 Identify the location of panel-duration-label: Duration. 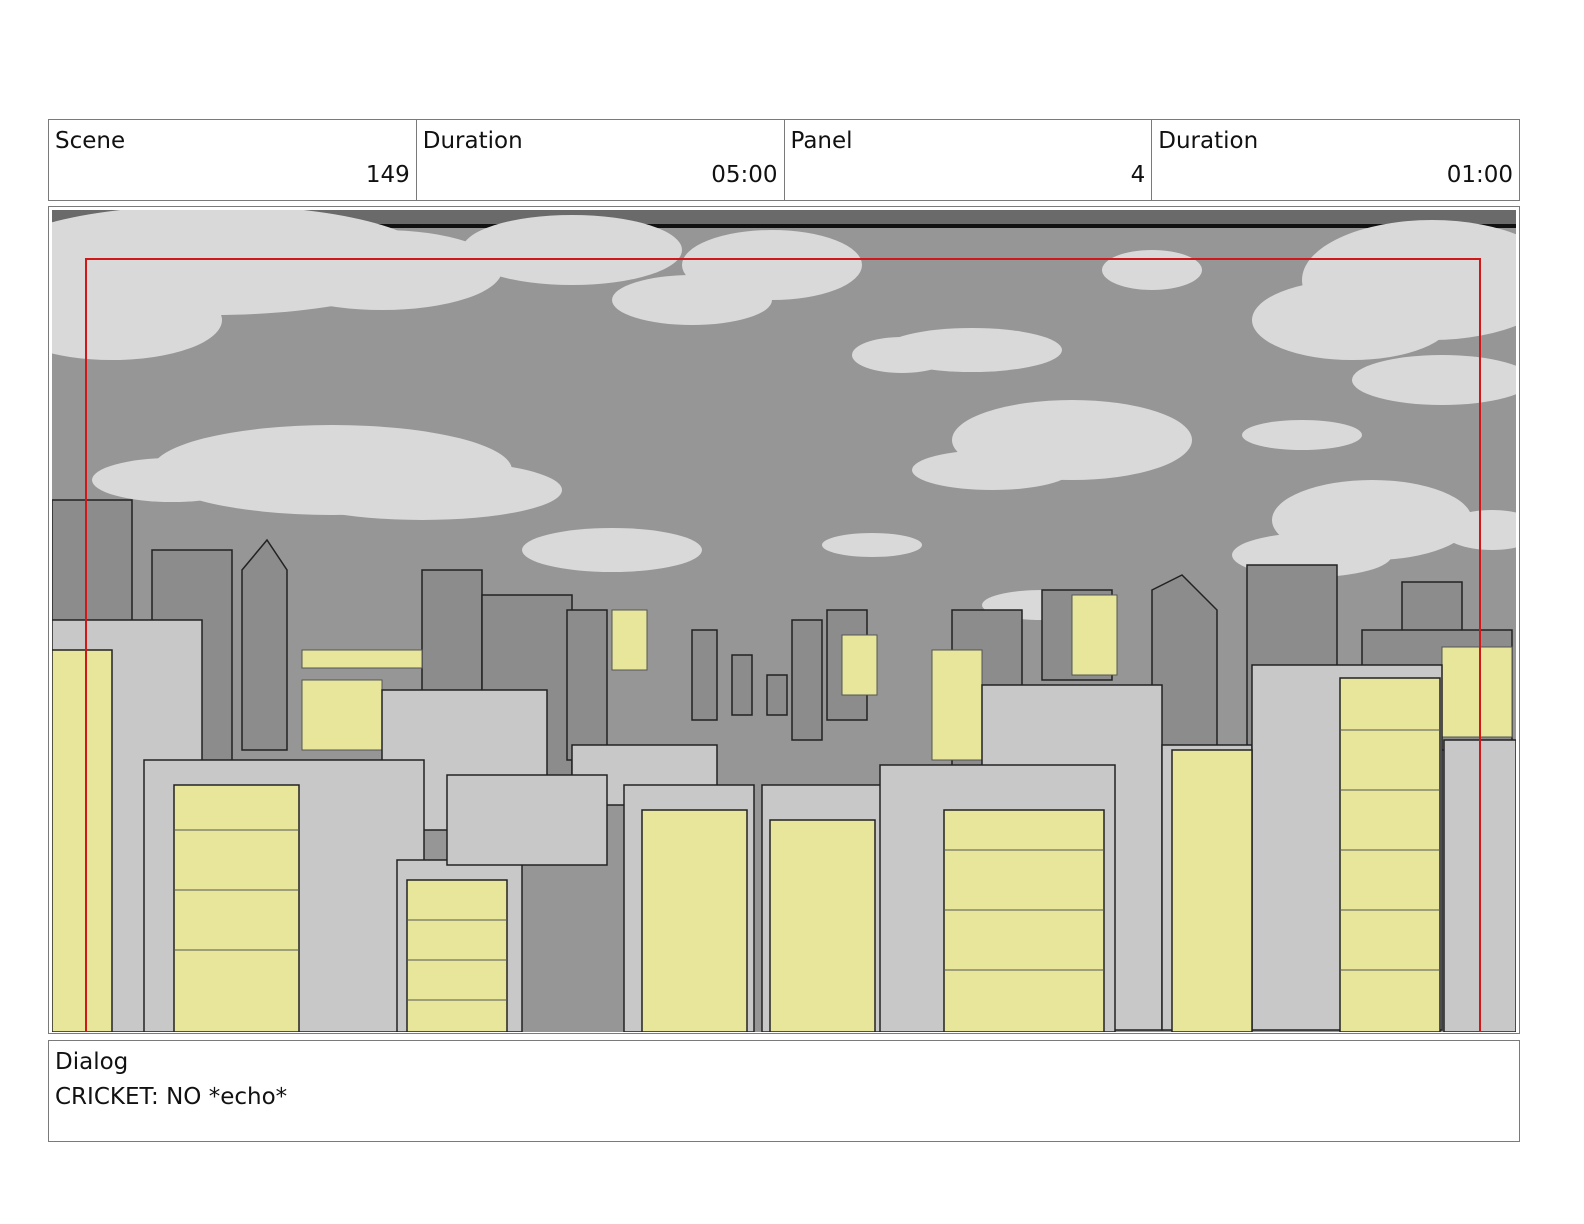
(1208, 141).